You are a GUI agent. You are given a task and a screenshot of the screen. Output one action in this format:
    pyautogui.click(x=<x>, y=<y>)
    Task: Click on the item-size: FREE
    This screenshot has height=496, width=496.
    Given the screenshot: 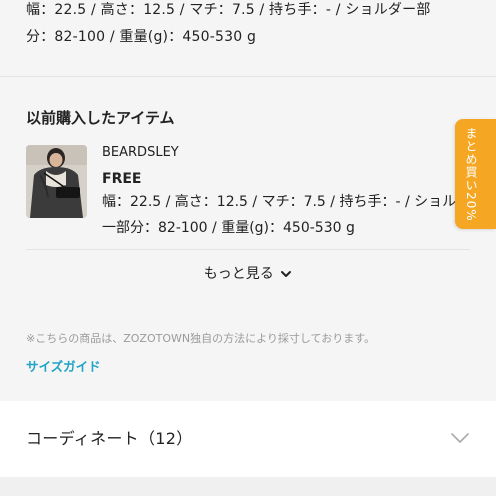 What is the action you would take?
    pyautogui.click(x=122, y=179)
    